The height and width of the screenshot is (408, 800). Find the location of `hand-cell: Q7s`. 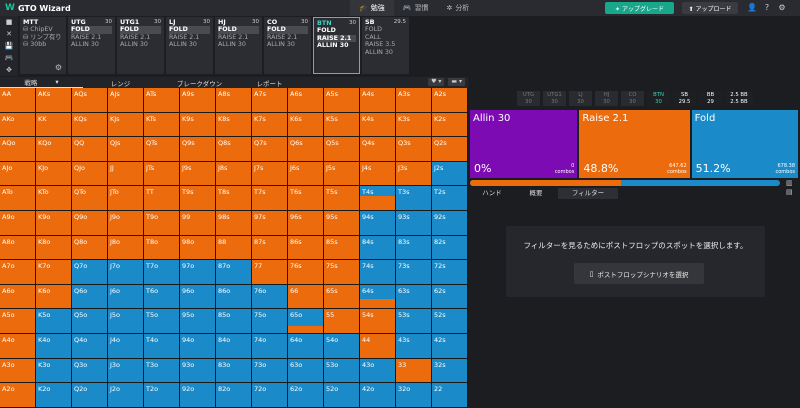

hand-cell: Q7s is located at coordinates (270, 149).